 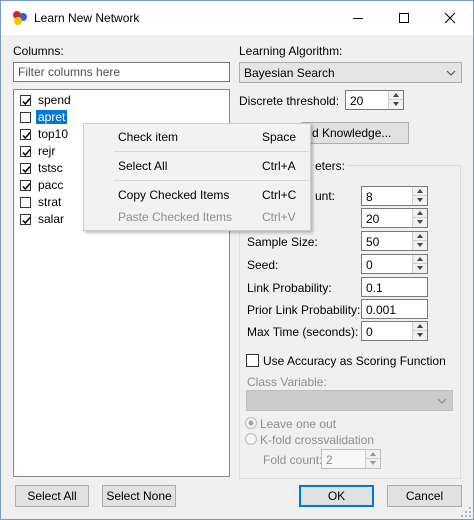 I want to click on maximize-icon, so click(x=404, y=18).